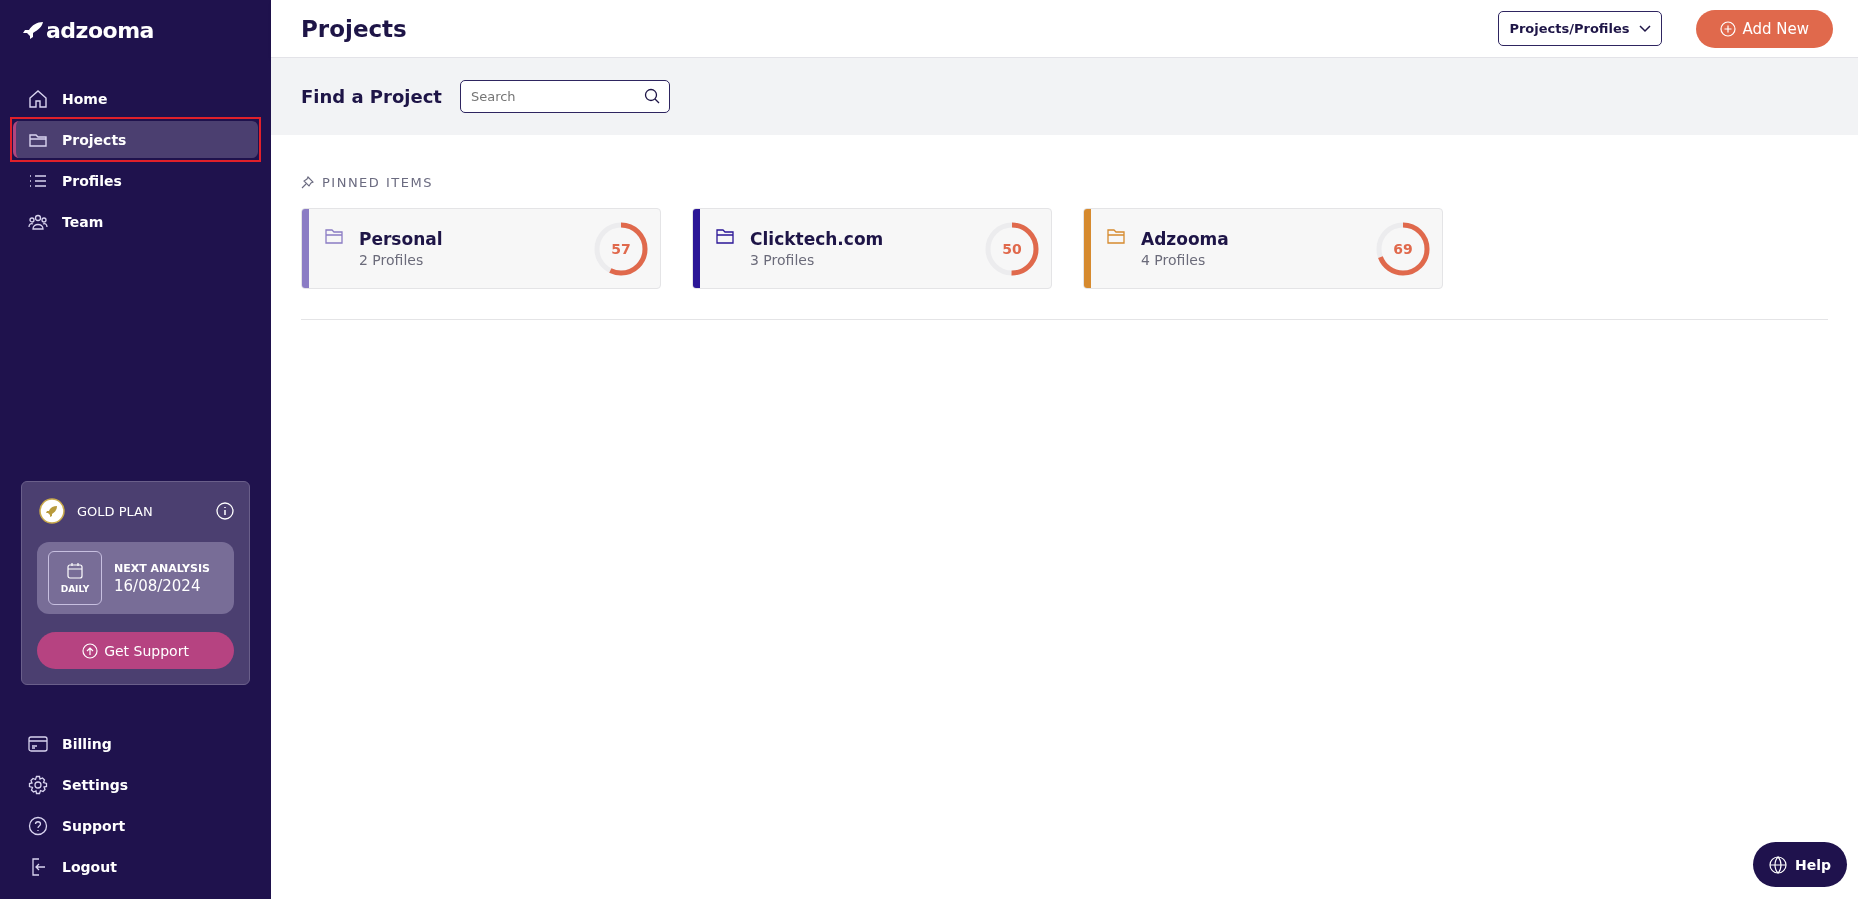 This screenshot has width=1858, height=899. I want to click on project-card: Adzooma 4 Profiles 69, so click(1263, 248).